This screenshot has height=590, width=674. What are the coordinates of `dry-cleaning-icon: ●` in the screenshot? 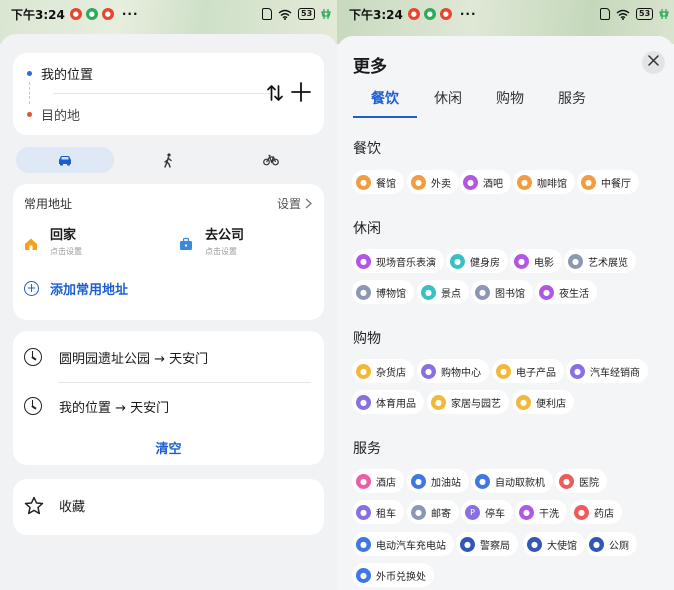 It's located at (526, 512).